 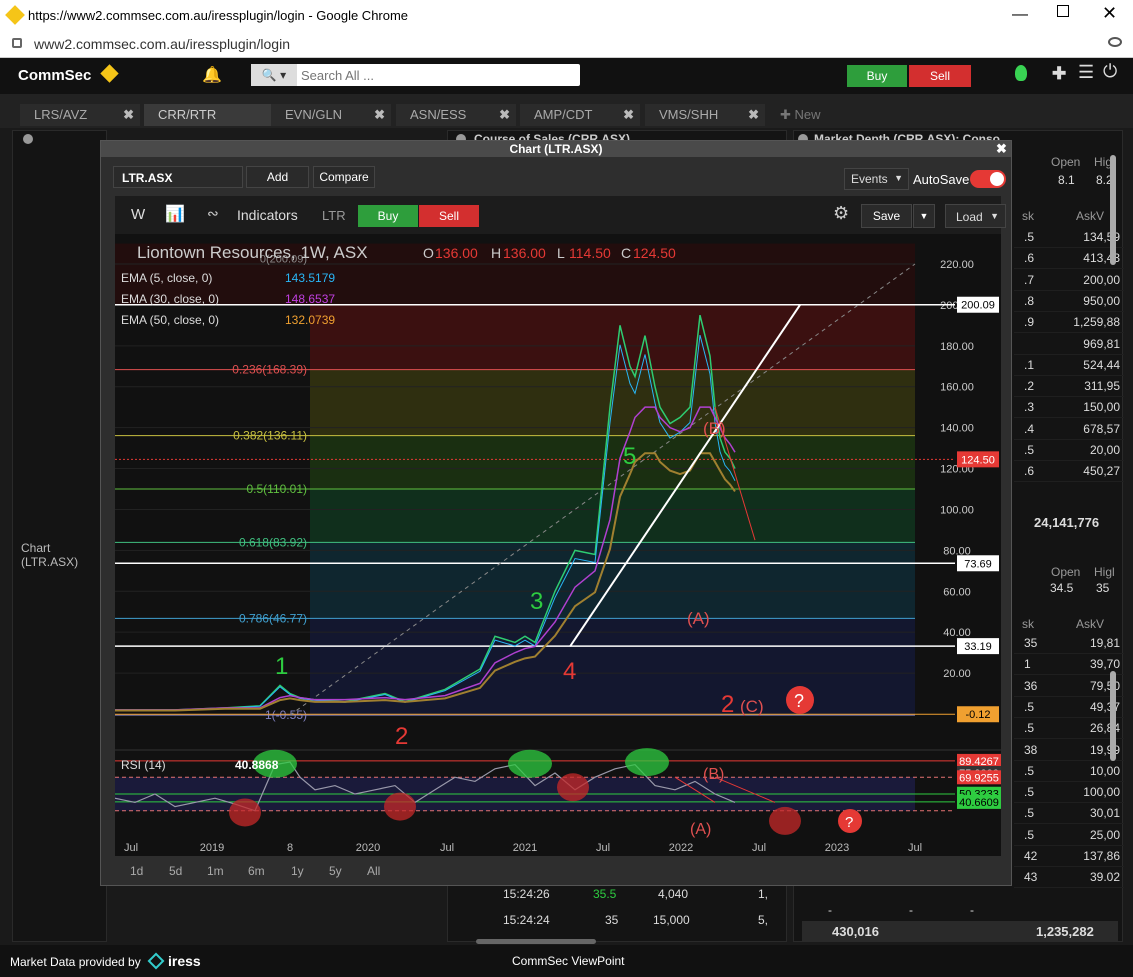 What do you see at coordinates (215, 871) in the screenshot?
I see `range-1m: 1m` at bounding box center [215, 871].